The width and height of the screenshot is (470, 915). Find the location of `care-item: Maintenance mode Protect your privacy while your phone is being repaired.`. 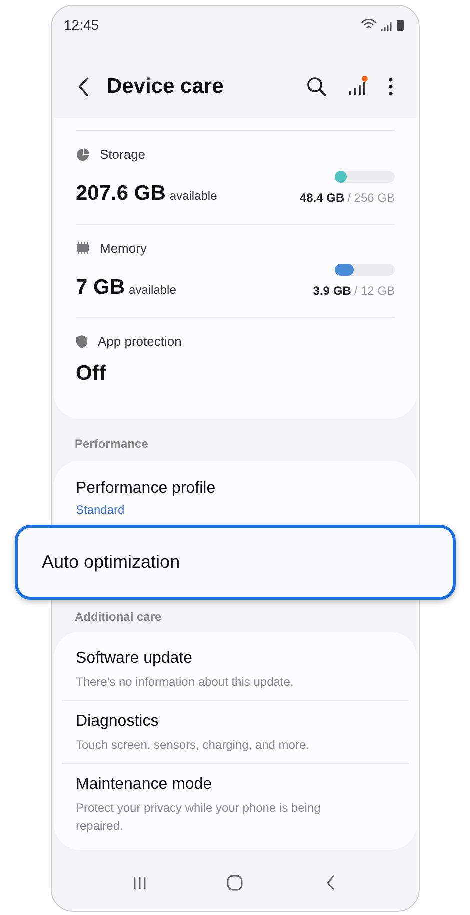

care-item: Maintenance mode Protect your privacy while your phone is being repaired. is located at coordinates (235, 803).